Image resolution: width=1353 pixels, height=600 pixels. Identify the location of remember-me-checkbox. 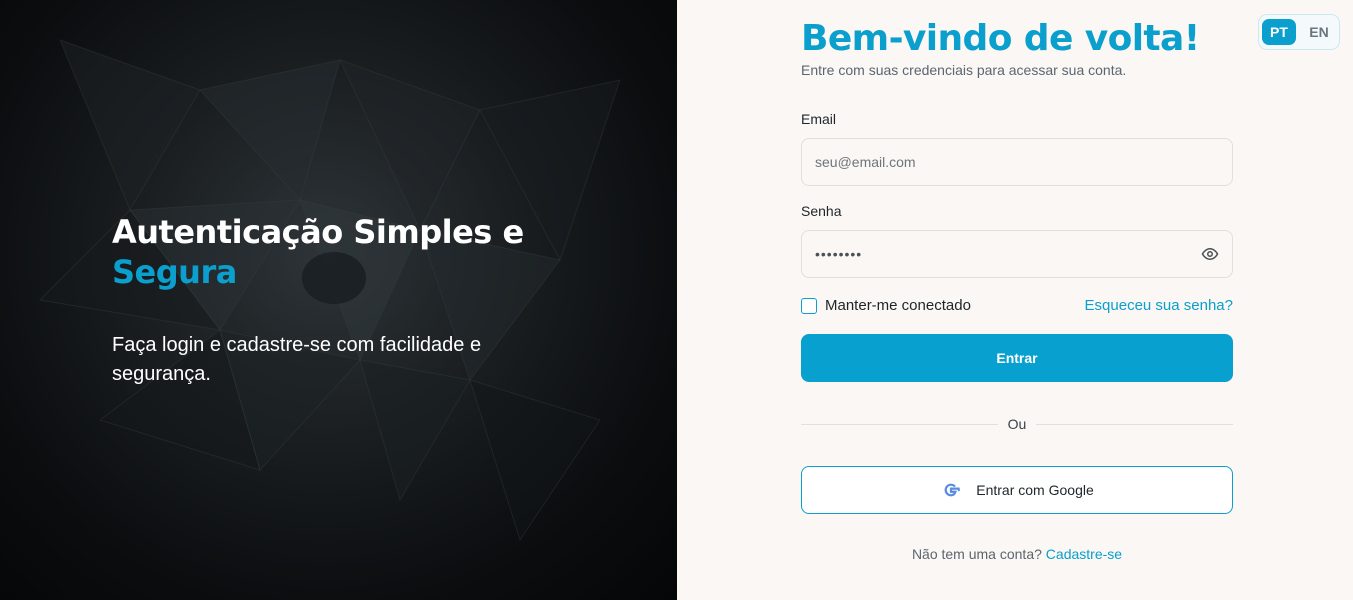
(809, 305).